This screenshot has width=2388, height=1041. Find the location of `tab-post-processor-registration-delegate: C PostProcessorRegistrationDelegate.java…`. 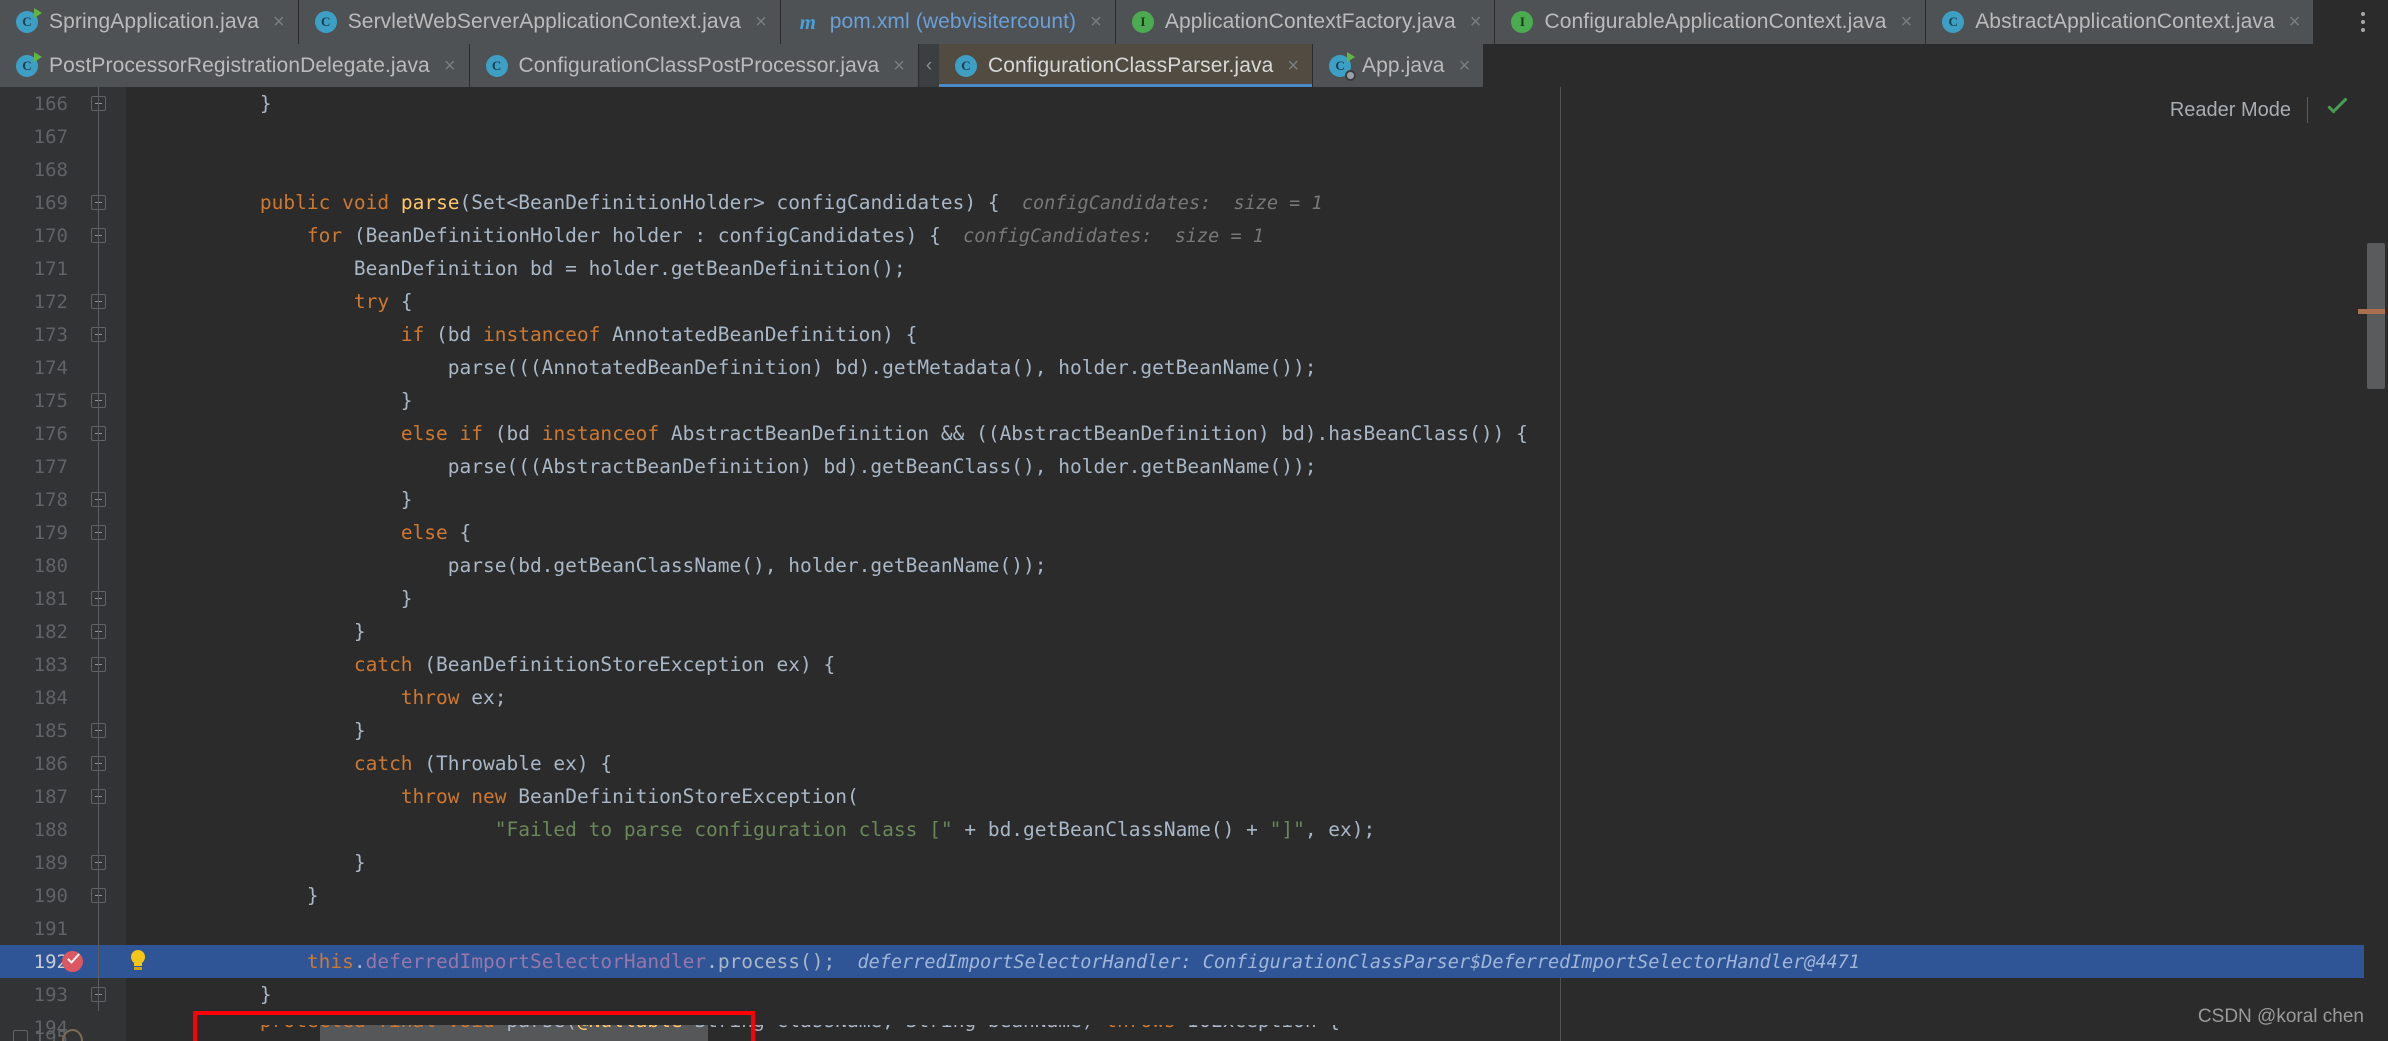

tab-post-processor-registration-delegate: C PostProcessorRegistrationDelegate.java… is located at coordinates (235, 65).